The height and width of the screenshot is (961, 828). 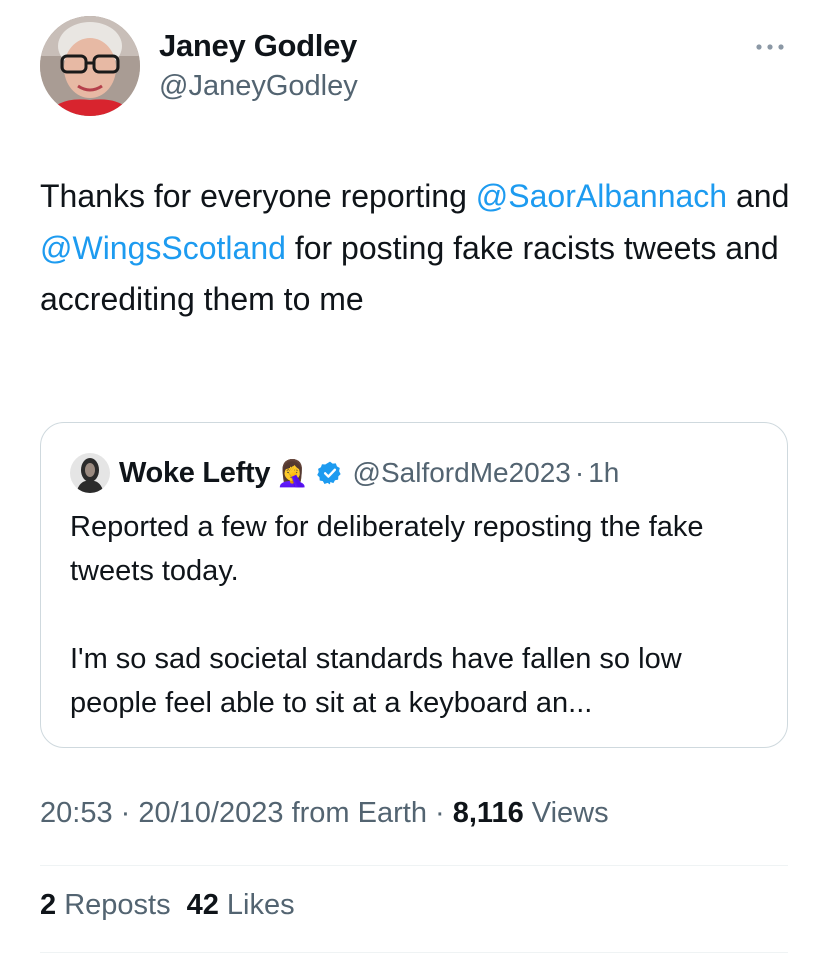 I want to click on likes-stat-link: 42 Likes, so click(x=241, y=905).